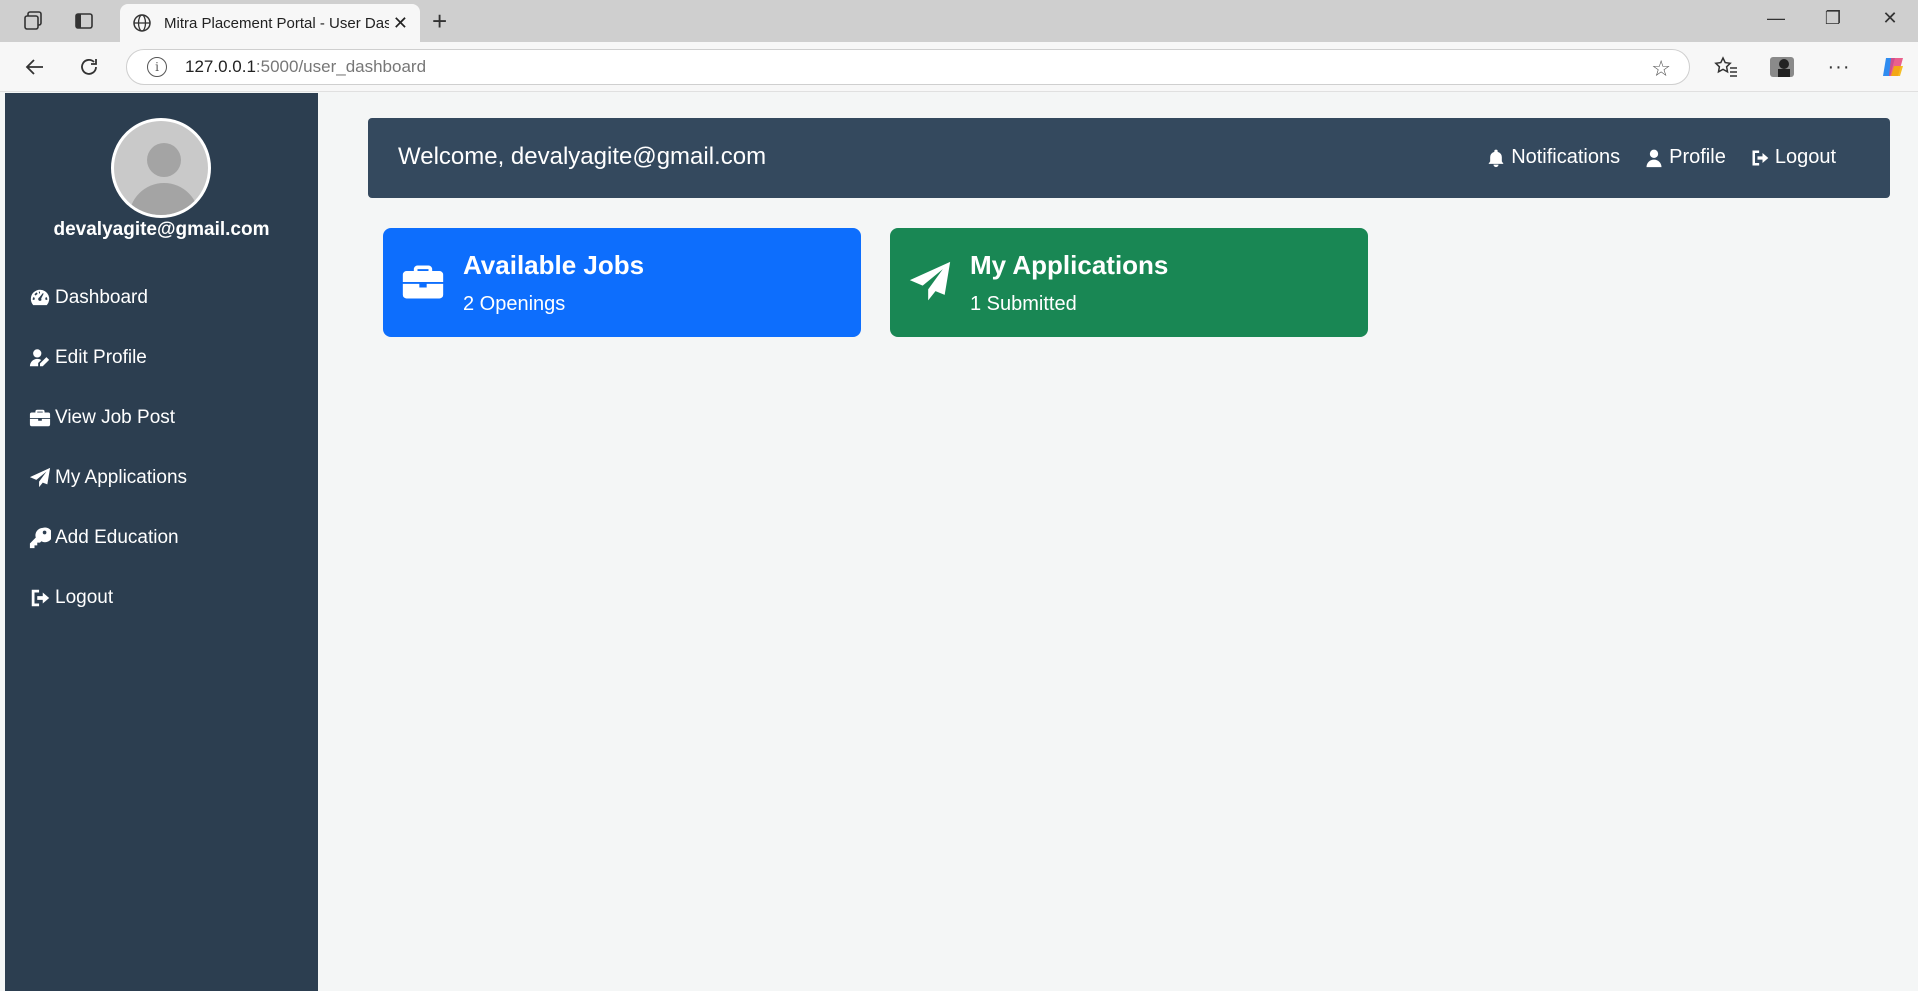 The height and width of the screenshot is (991, 1918). I want to click on key-icon, so click(40, 538).